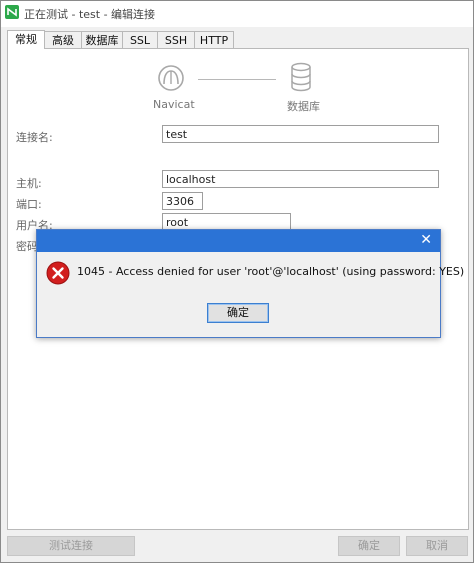 This screenshot has height=563, width=474. I want to click on tab-ssh: SSH, so click(176, 40).